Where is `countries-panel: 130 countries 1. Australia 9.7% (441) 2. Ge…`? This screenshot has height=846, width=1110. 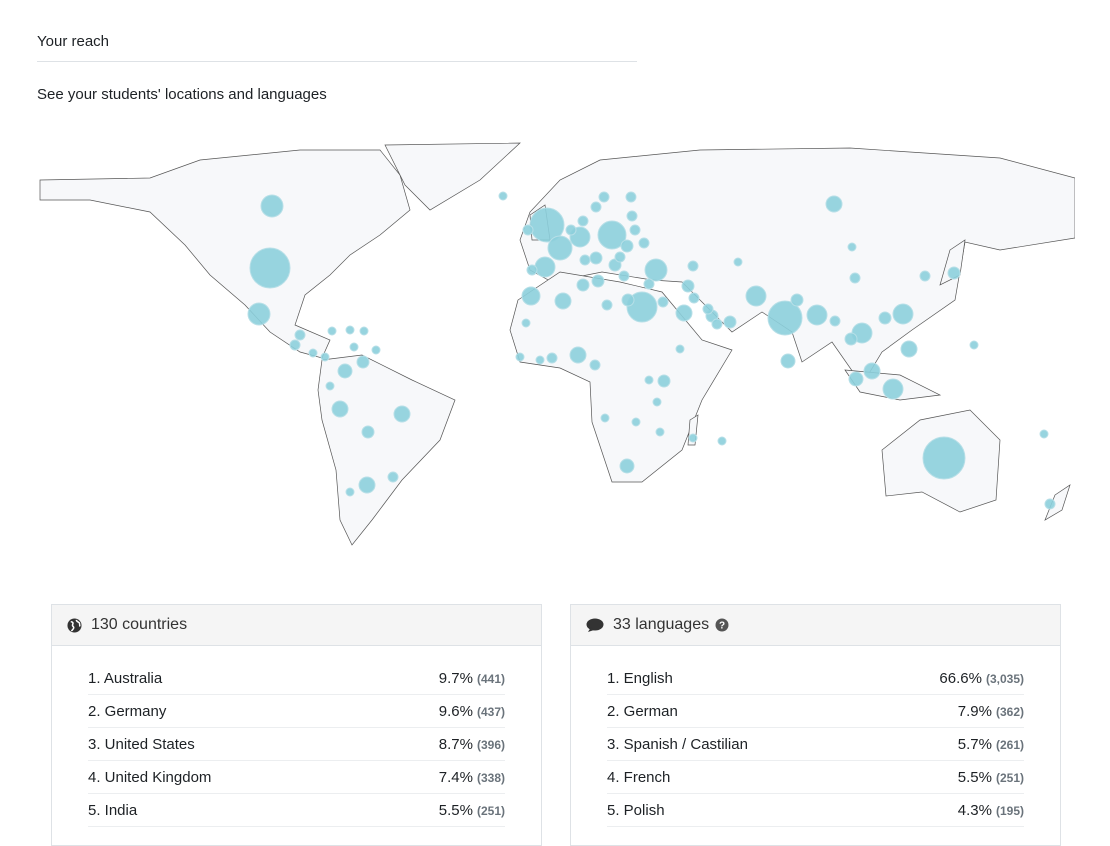 countries-panel: 130 countries 1. Australia 9.7% (441) 2. Ge… is located at coordinates (296, 725).